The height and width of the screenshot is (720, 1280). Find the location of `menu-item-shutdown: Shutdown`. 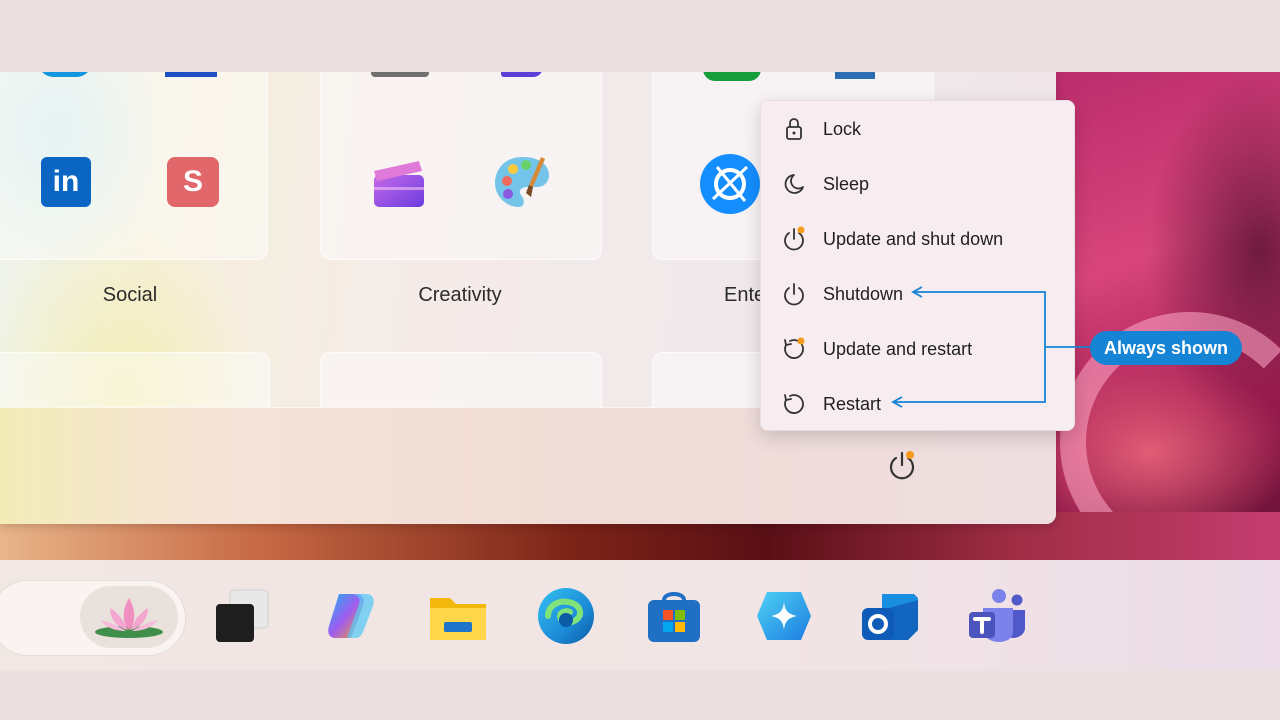

menu-item-shutdown: Shutdown is located at coordinates (918, 294).